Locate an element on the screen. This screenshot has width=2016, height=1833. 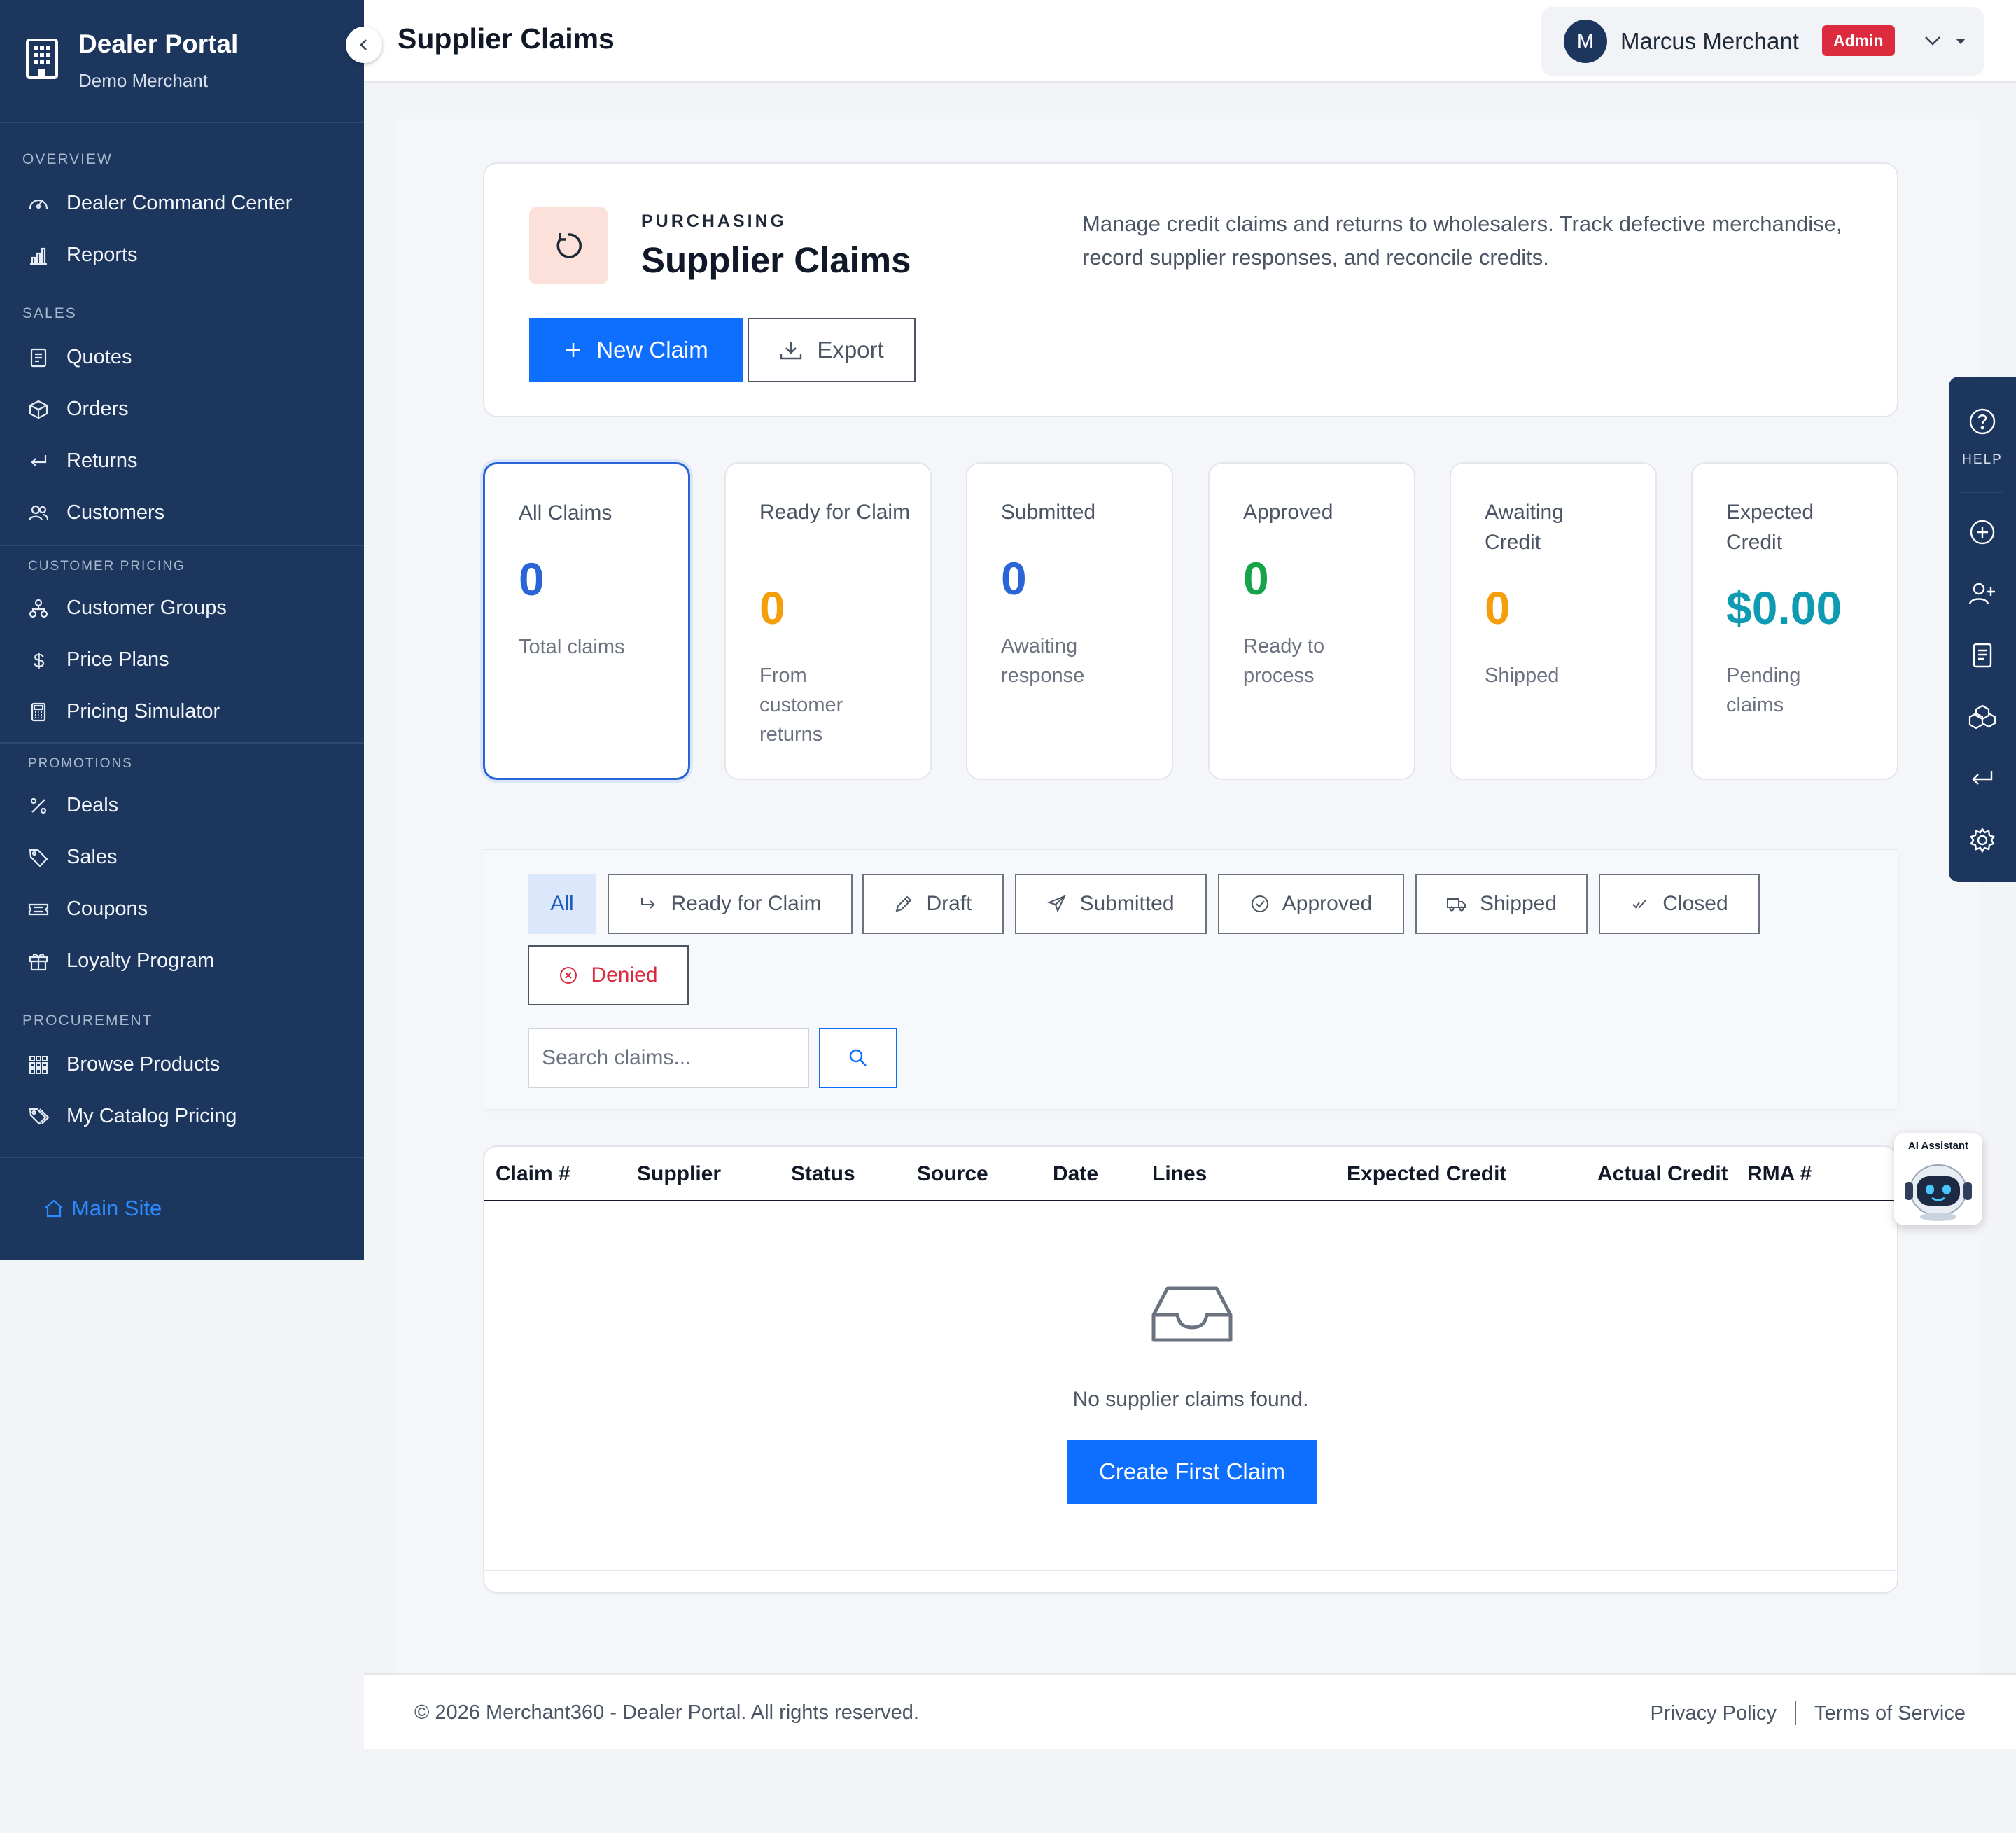
filter-chip-label: Closed is located at coordinates (1695, 903).